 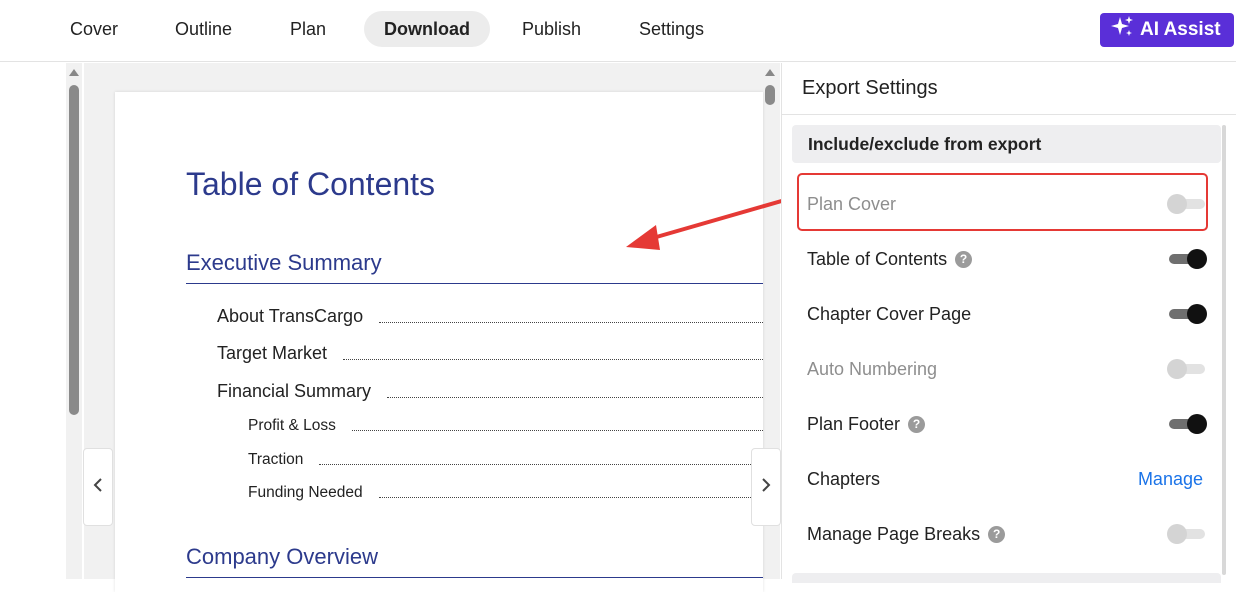 I want to click on tab-plan: Plan, so click(x=308, y=29).